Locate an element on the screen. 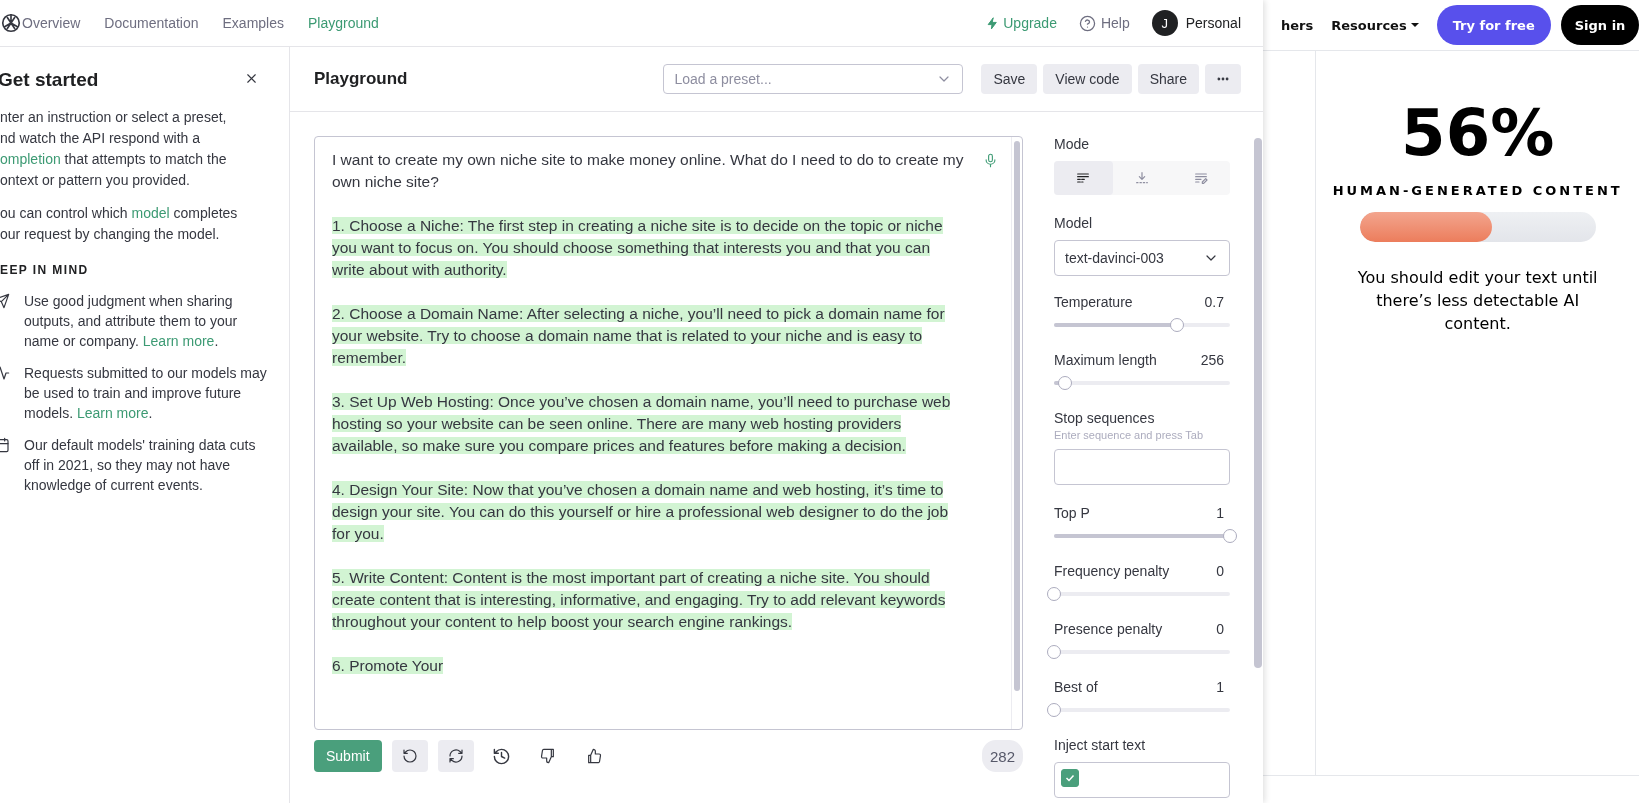 The height and width of the screenshot is (803, 1639). completion-text: 1. Choose a Niche: The first step in creating a niche site is to decide on the topic or niche you want to focus on. You should choose something that interests you and that you can write about with authority. is located at coordinates (638, 248).